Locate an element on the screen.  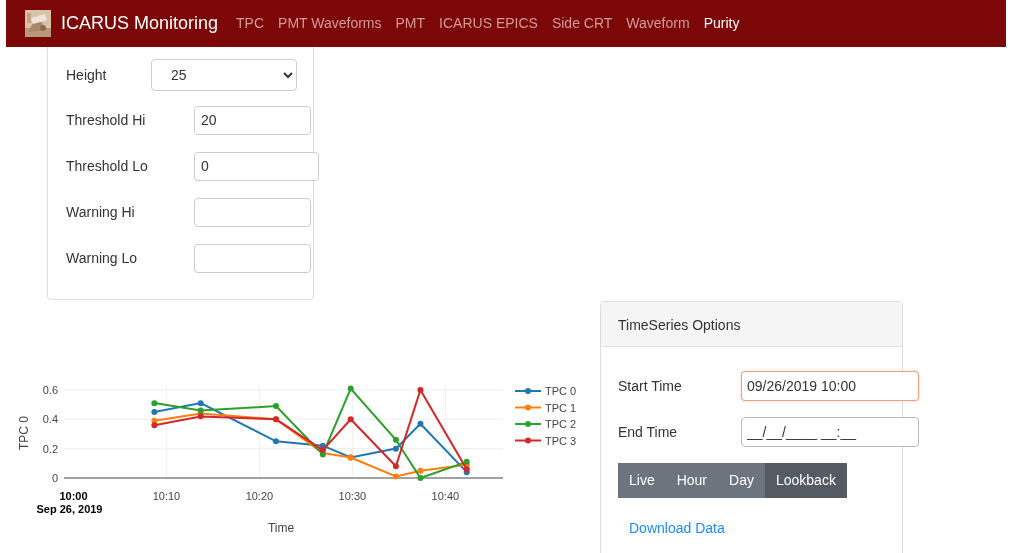
range-button: Live is located at coordinates (642, 480).